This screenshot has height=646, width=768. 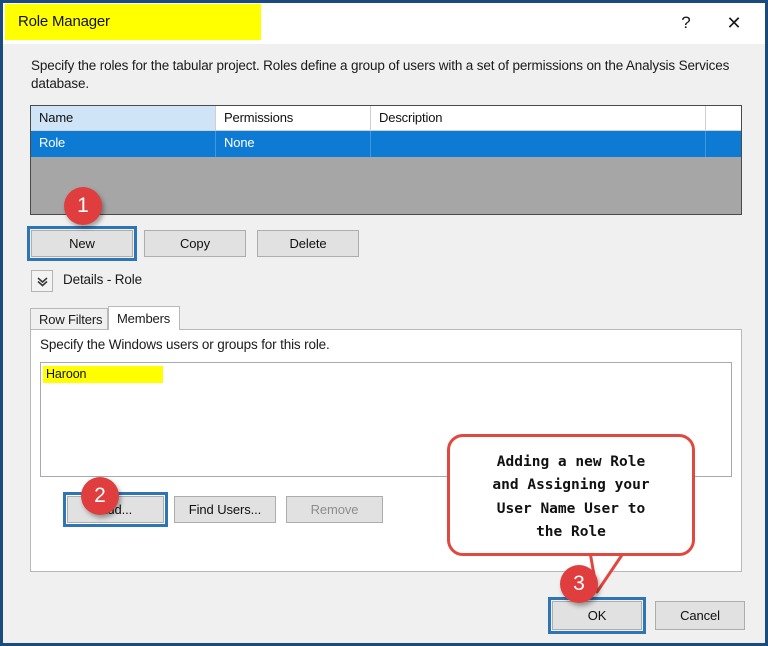 I want to click on table-row: Role None, so click(x=386, y=144).